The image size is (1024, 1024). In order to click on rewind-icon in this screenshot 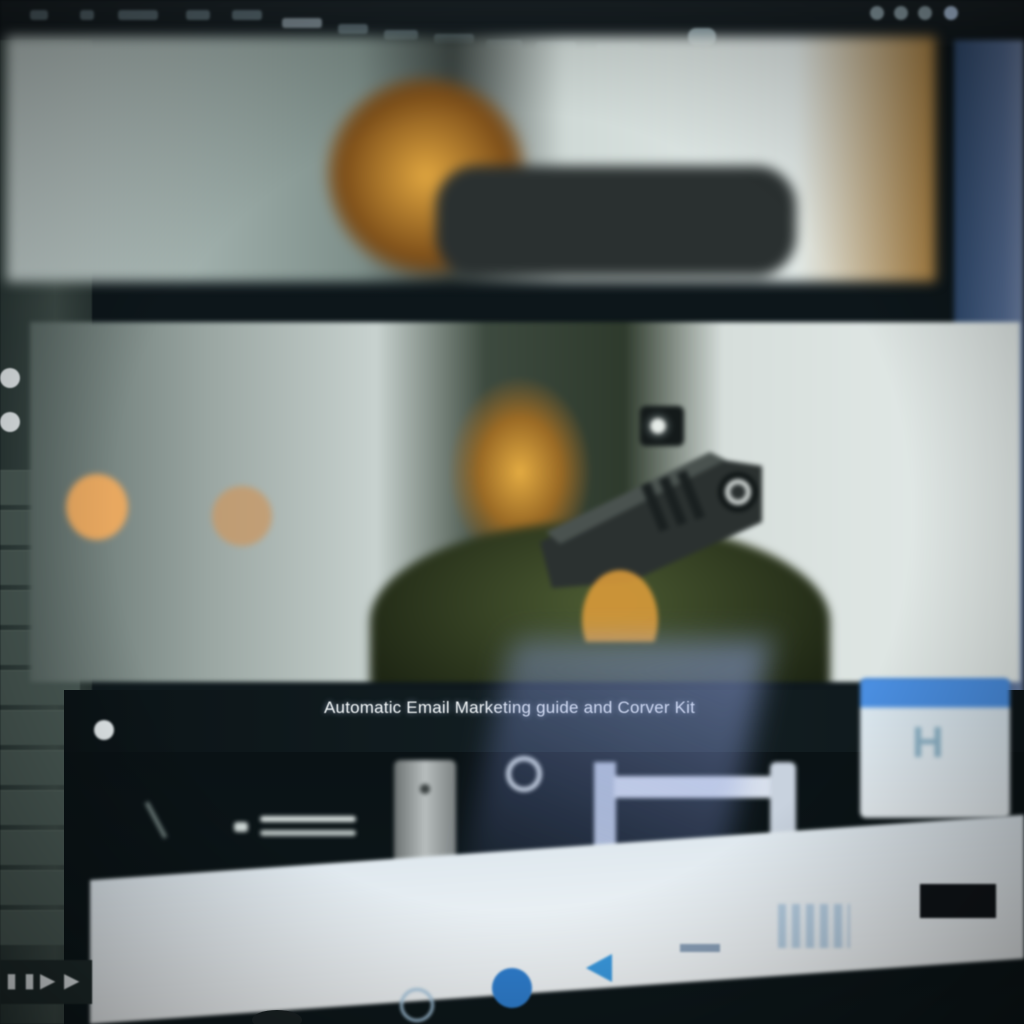, I will do `click(599, 968)`.